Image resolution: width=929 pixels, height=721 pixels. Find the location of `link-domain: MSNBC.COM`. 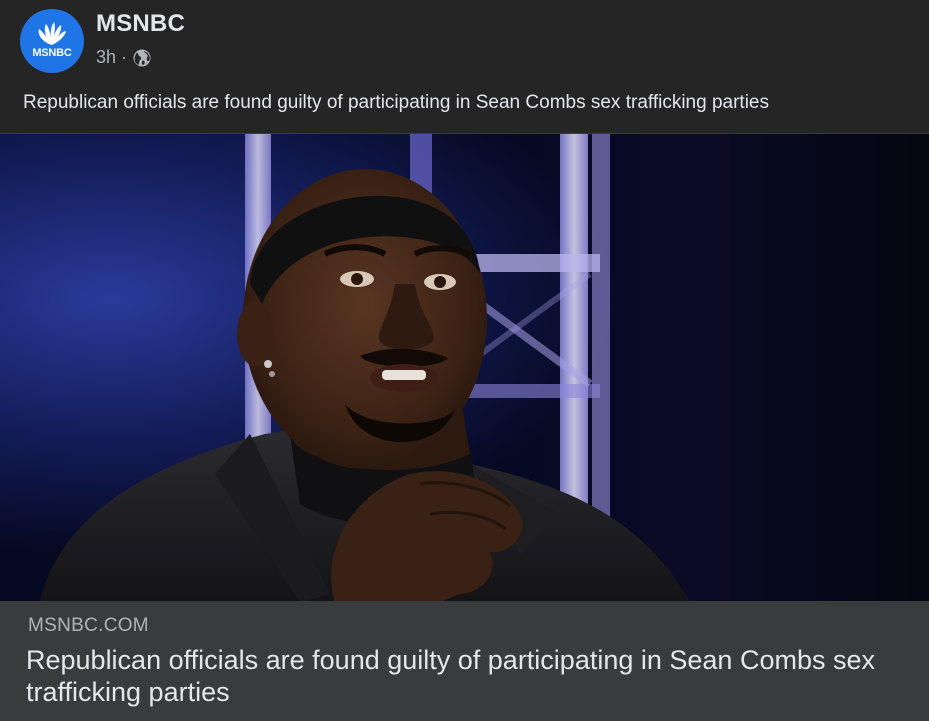

link-domain: MSNBC.COM is located at coordinates (88, 625).